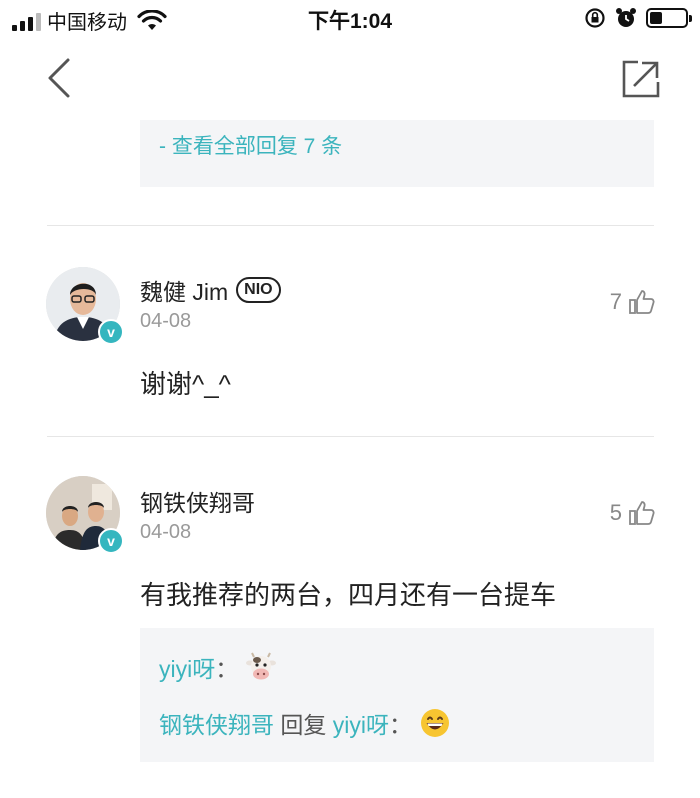  I want to click on cow-face-emoji, so click(261, 666).